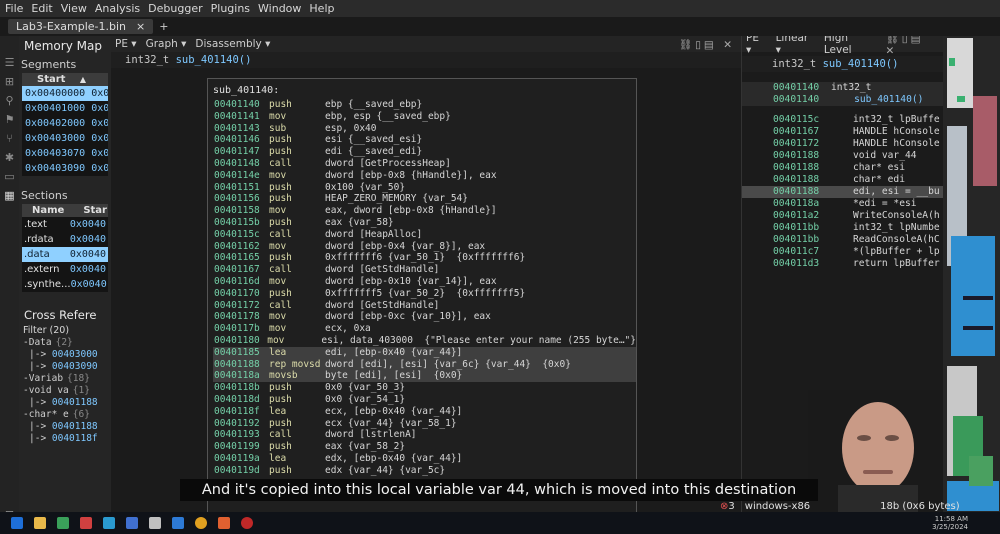 The image size is (1000, 534). What do you see at coordinates (850, 46) in the screenshot?
I see `right-view-hl-dropdown: High Level` at bounding box center [850, 46].